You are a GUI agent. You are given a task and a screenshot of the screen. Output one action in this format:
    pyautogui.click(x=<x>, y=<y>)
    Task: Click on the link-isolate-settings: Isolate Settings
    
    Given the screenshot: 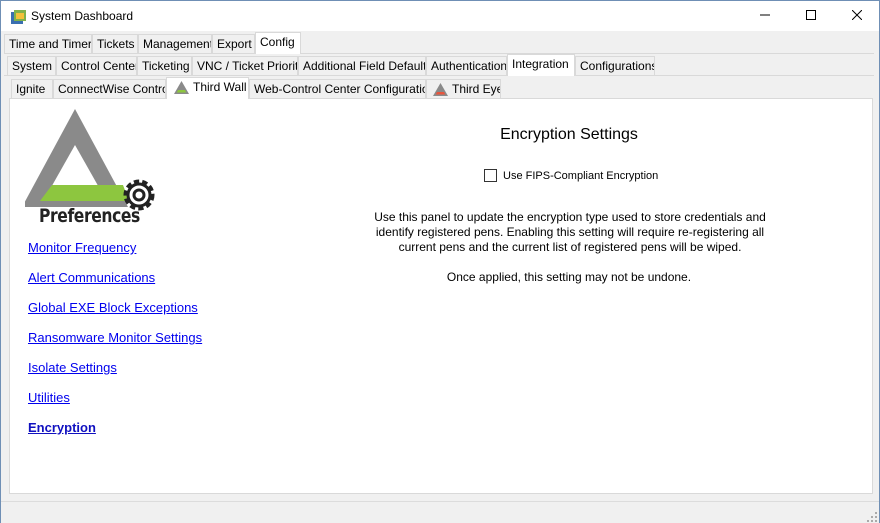 What is the action you would take?
    pyautogui.click(x=72, y=367)
    